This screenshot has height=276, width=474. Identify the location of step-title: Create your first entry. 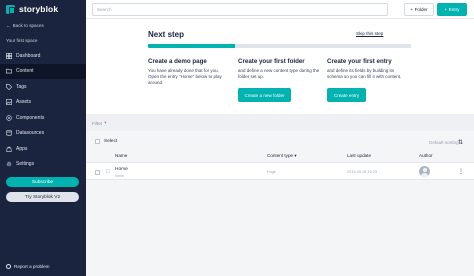
(359, 61).